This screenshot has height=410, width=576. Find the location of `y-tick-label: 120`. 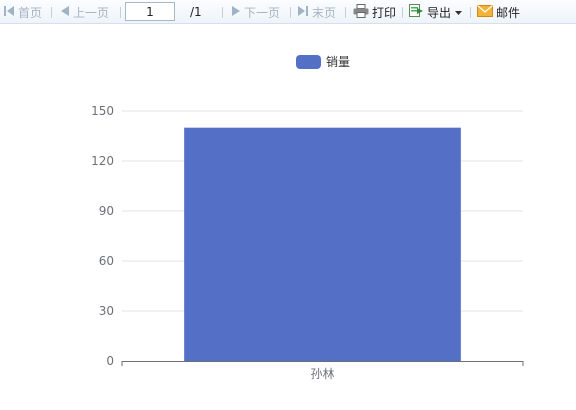

y-tick-label: 120 is located at coordinates (102, 161).